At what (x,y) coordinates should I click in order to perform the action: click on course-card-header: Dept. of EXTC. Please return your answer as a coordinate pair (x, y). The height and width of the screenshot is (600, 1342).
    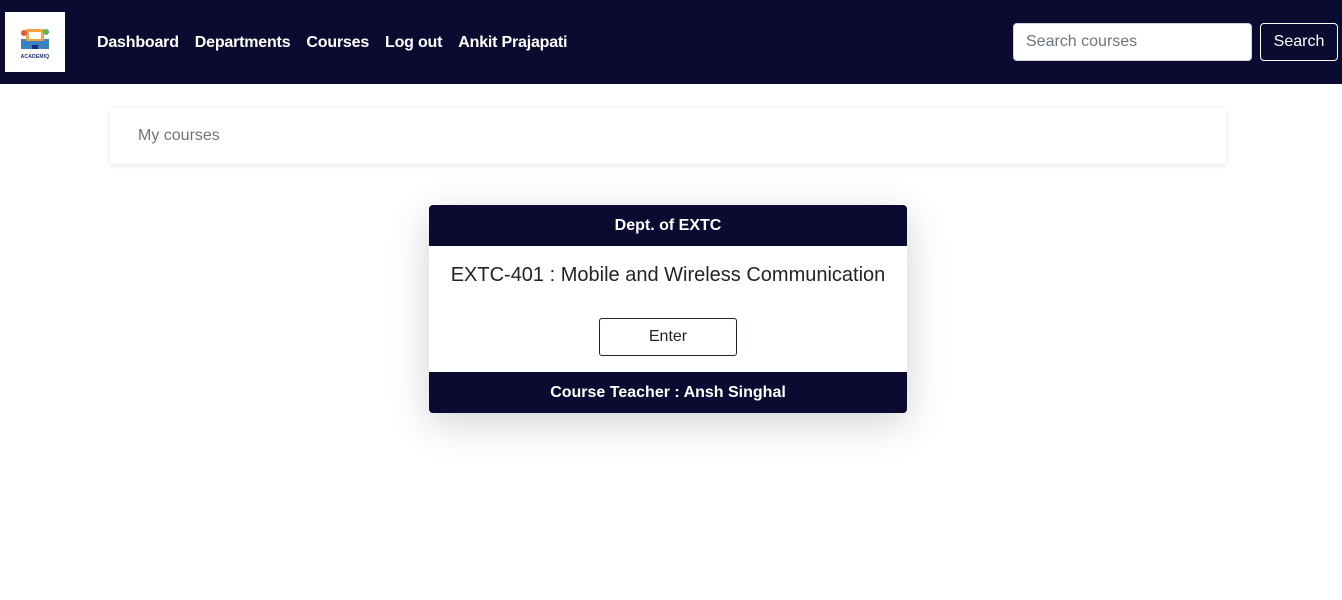
    Looking at the image, I should click on (668, 225).